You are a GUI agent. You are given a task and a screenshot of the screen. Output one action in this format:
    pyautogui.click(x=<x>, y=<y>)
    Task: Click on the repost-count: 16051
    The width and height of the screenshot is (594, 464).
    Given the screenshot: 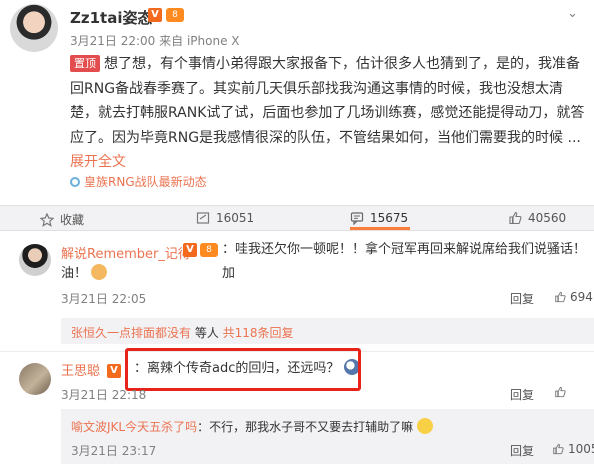 What is the action you would take?
    pyautogui.click(x=235, y=218)
    